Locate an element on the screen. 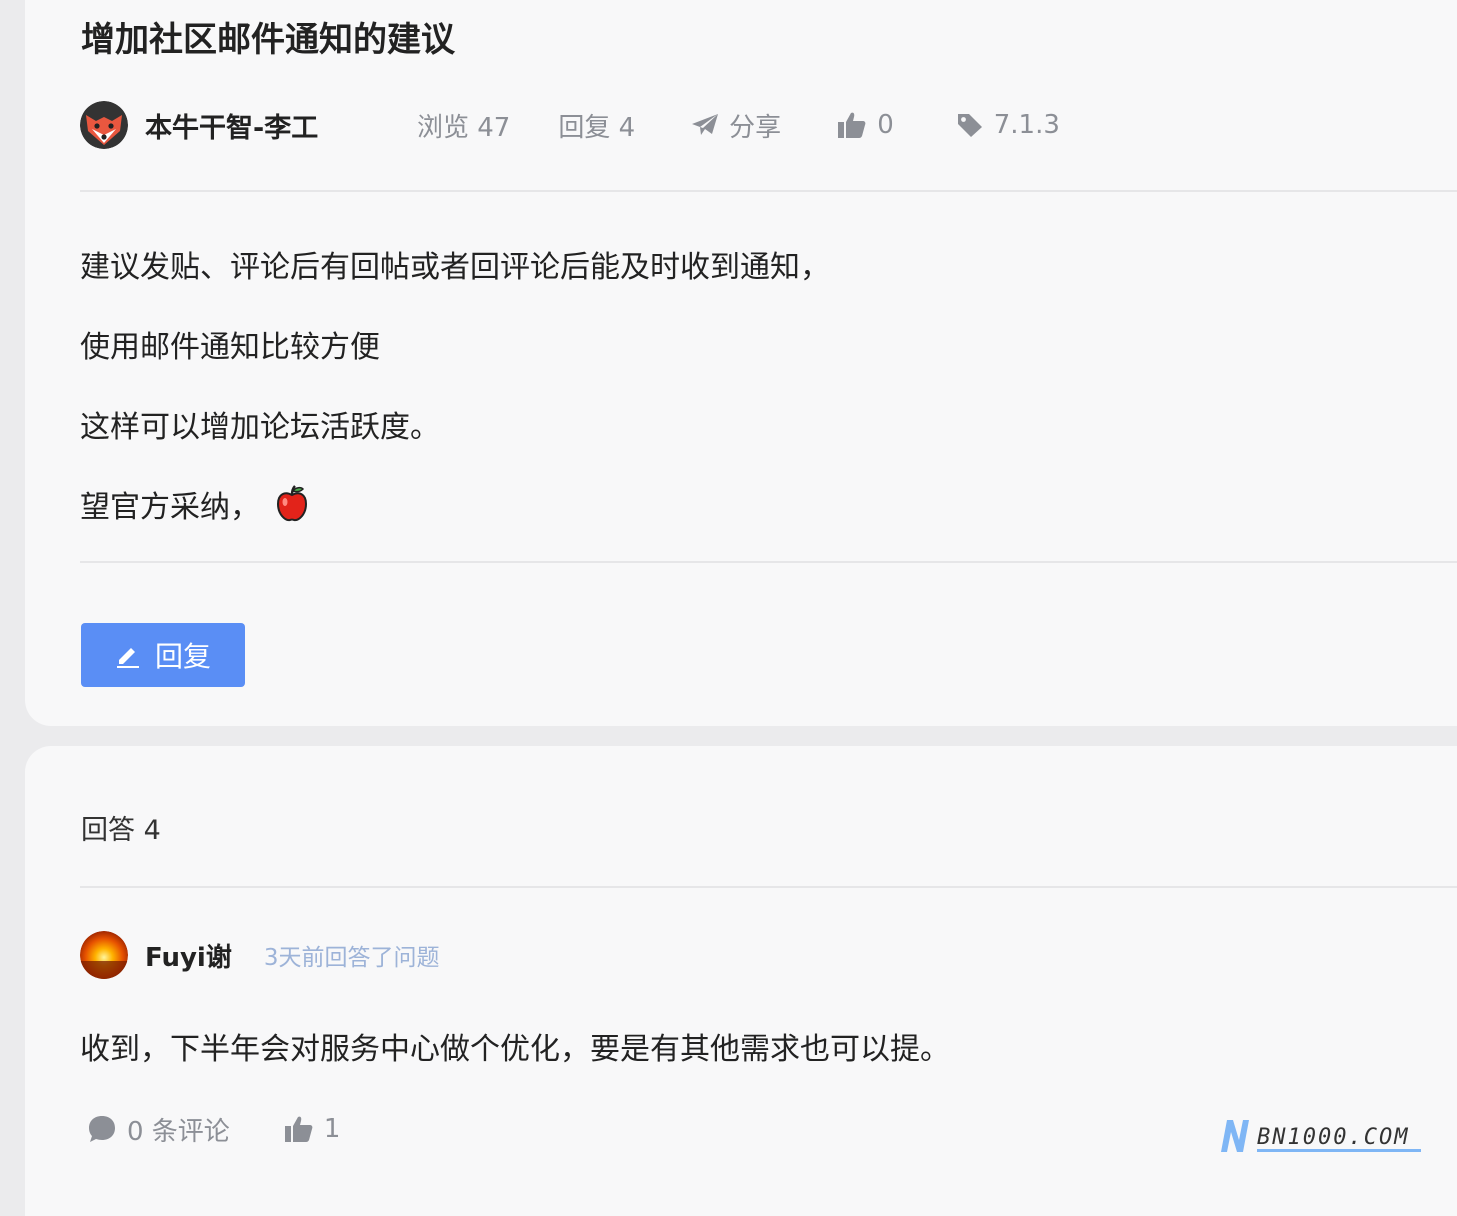  reply-button: 回复 is located at coordinates (163, 655).